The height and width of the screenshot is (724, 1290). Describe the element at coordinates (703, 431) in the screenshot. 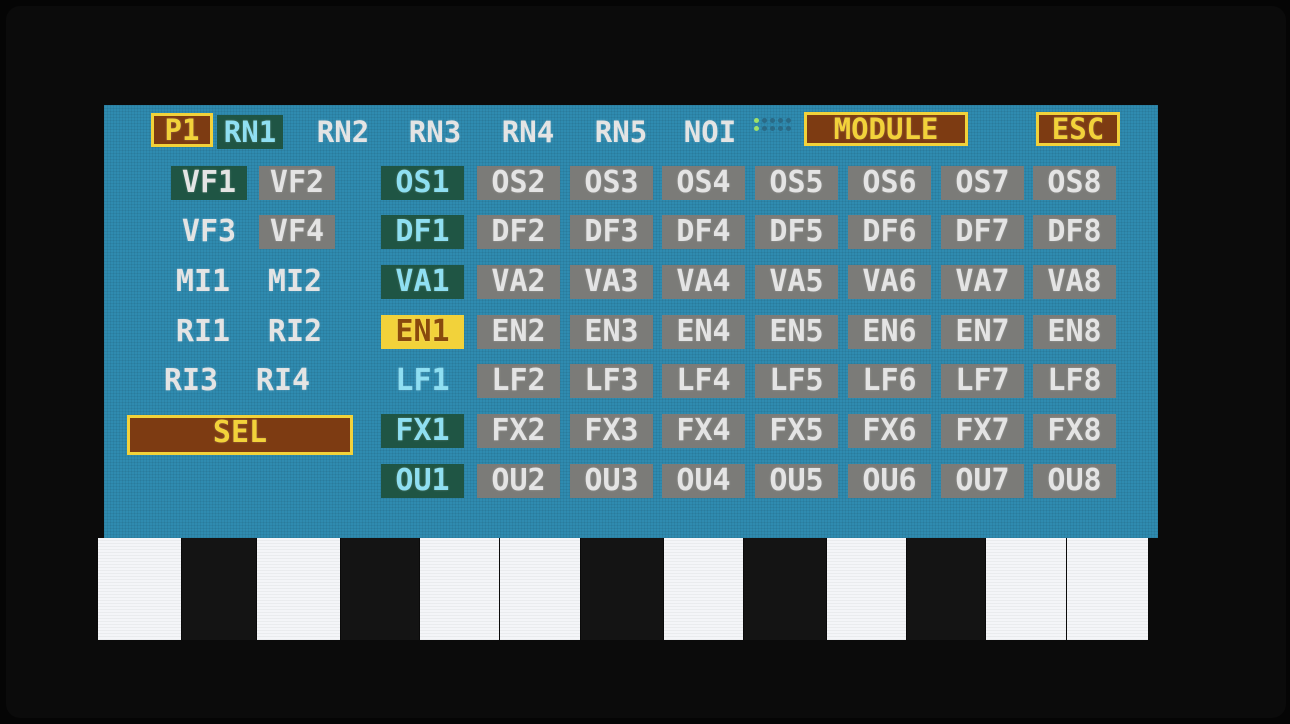

I see `module-cell-fx4: FX4` at that location.